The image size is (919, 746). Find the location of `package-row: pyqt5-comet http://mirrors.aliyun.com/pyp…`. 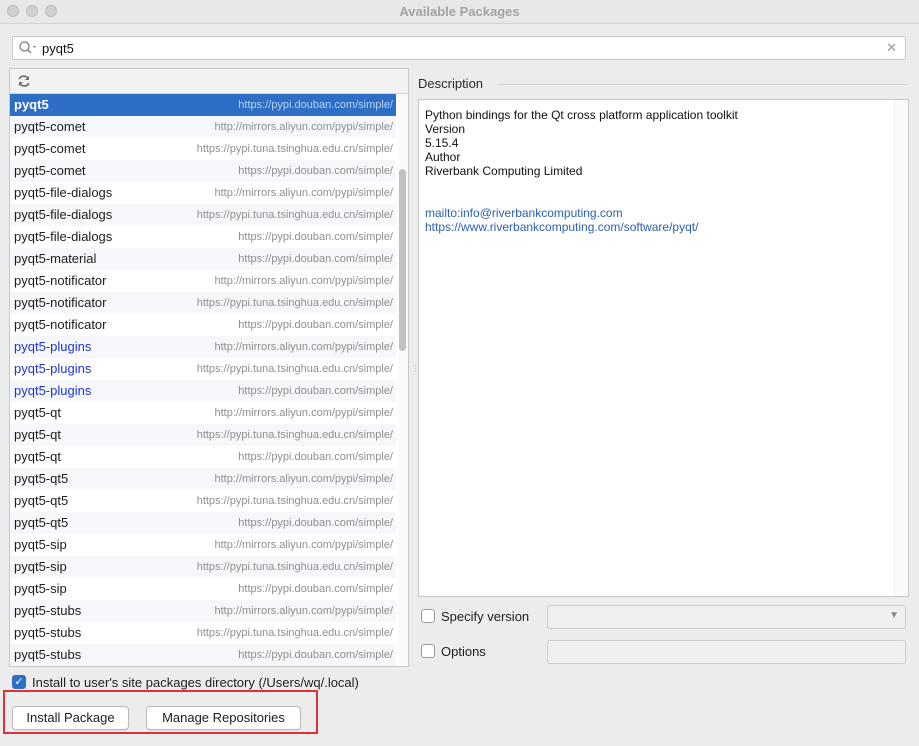

package-row: pyqt5-comet http://mirrors.aliyun.com/pyp… is located at coordinates (203, 127).